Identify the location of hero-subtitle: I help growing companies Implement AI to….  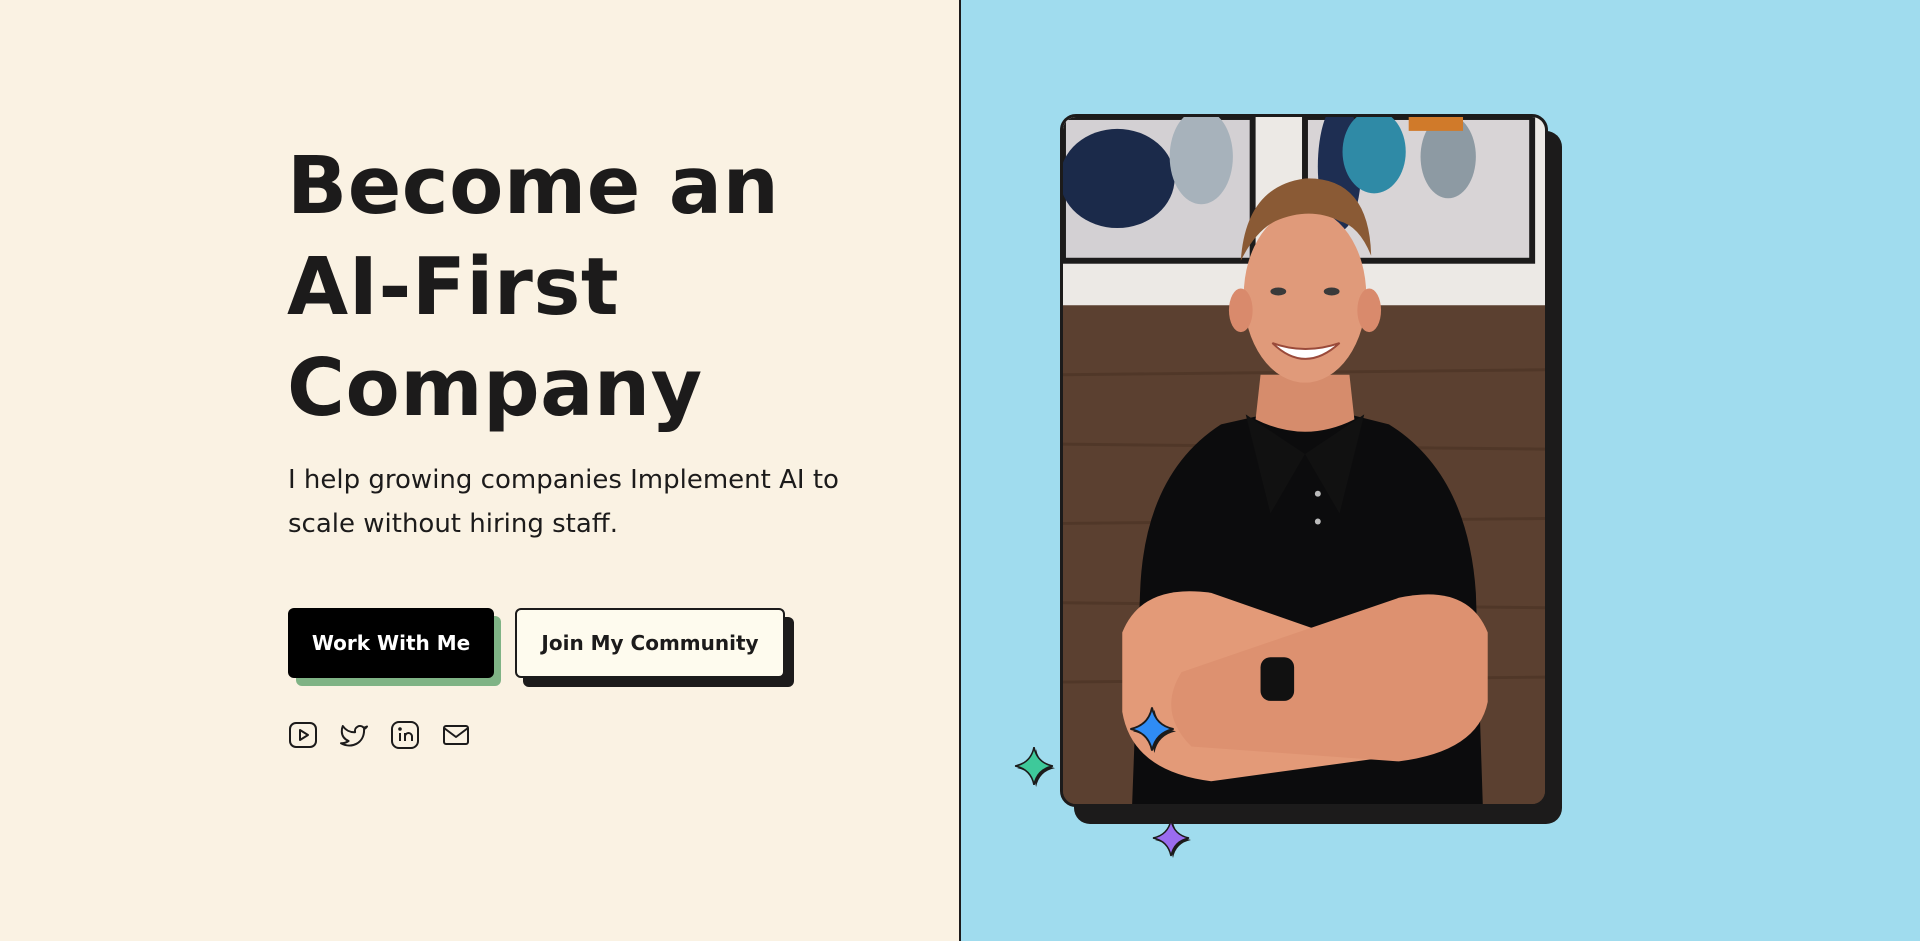
(563, 502).